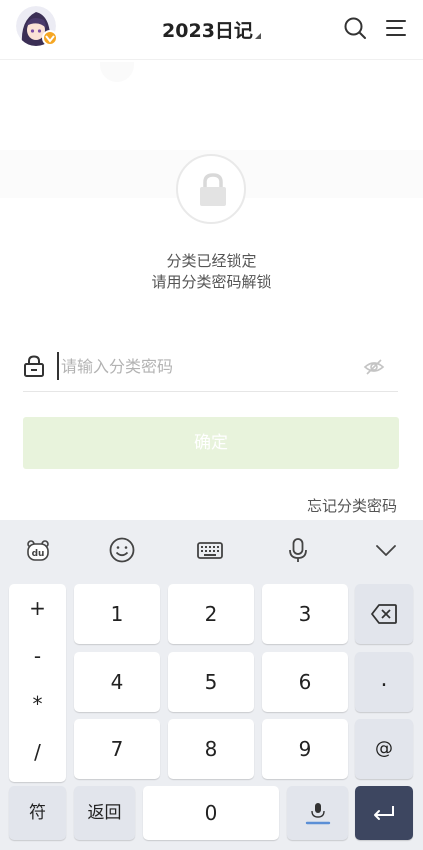  I want to click on background-decoration, so click(117, 72).